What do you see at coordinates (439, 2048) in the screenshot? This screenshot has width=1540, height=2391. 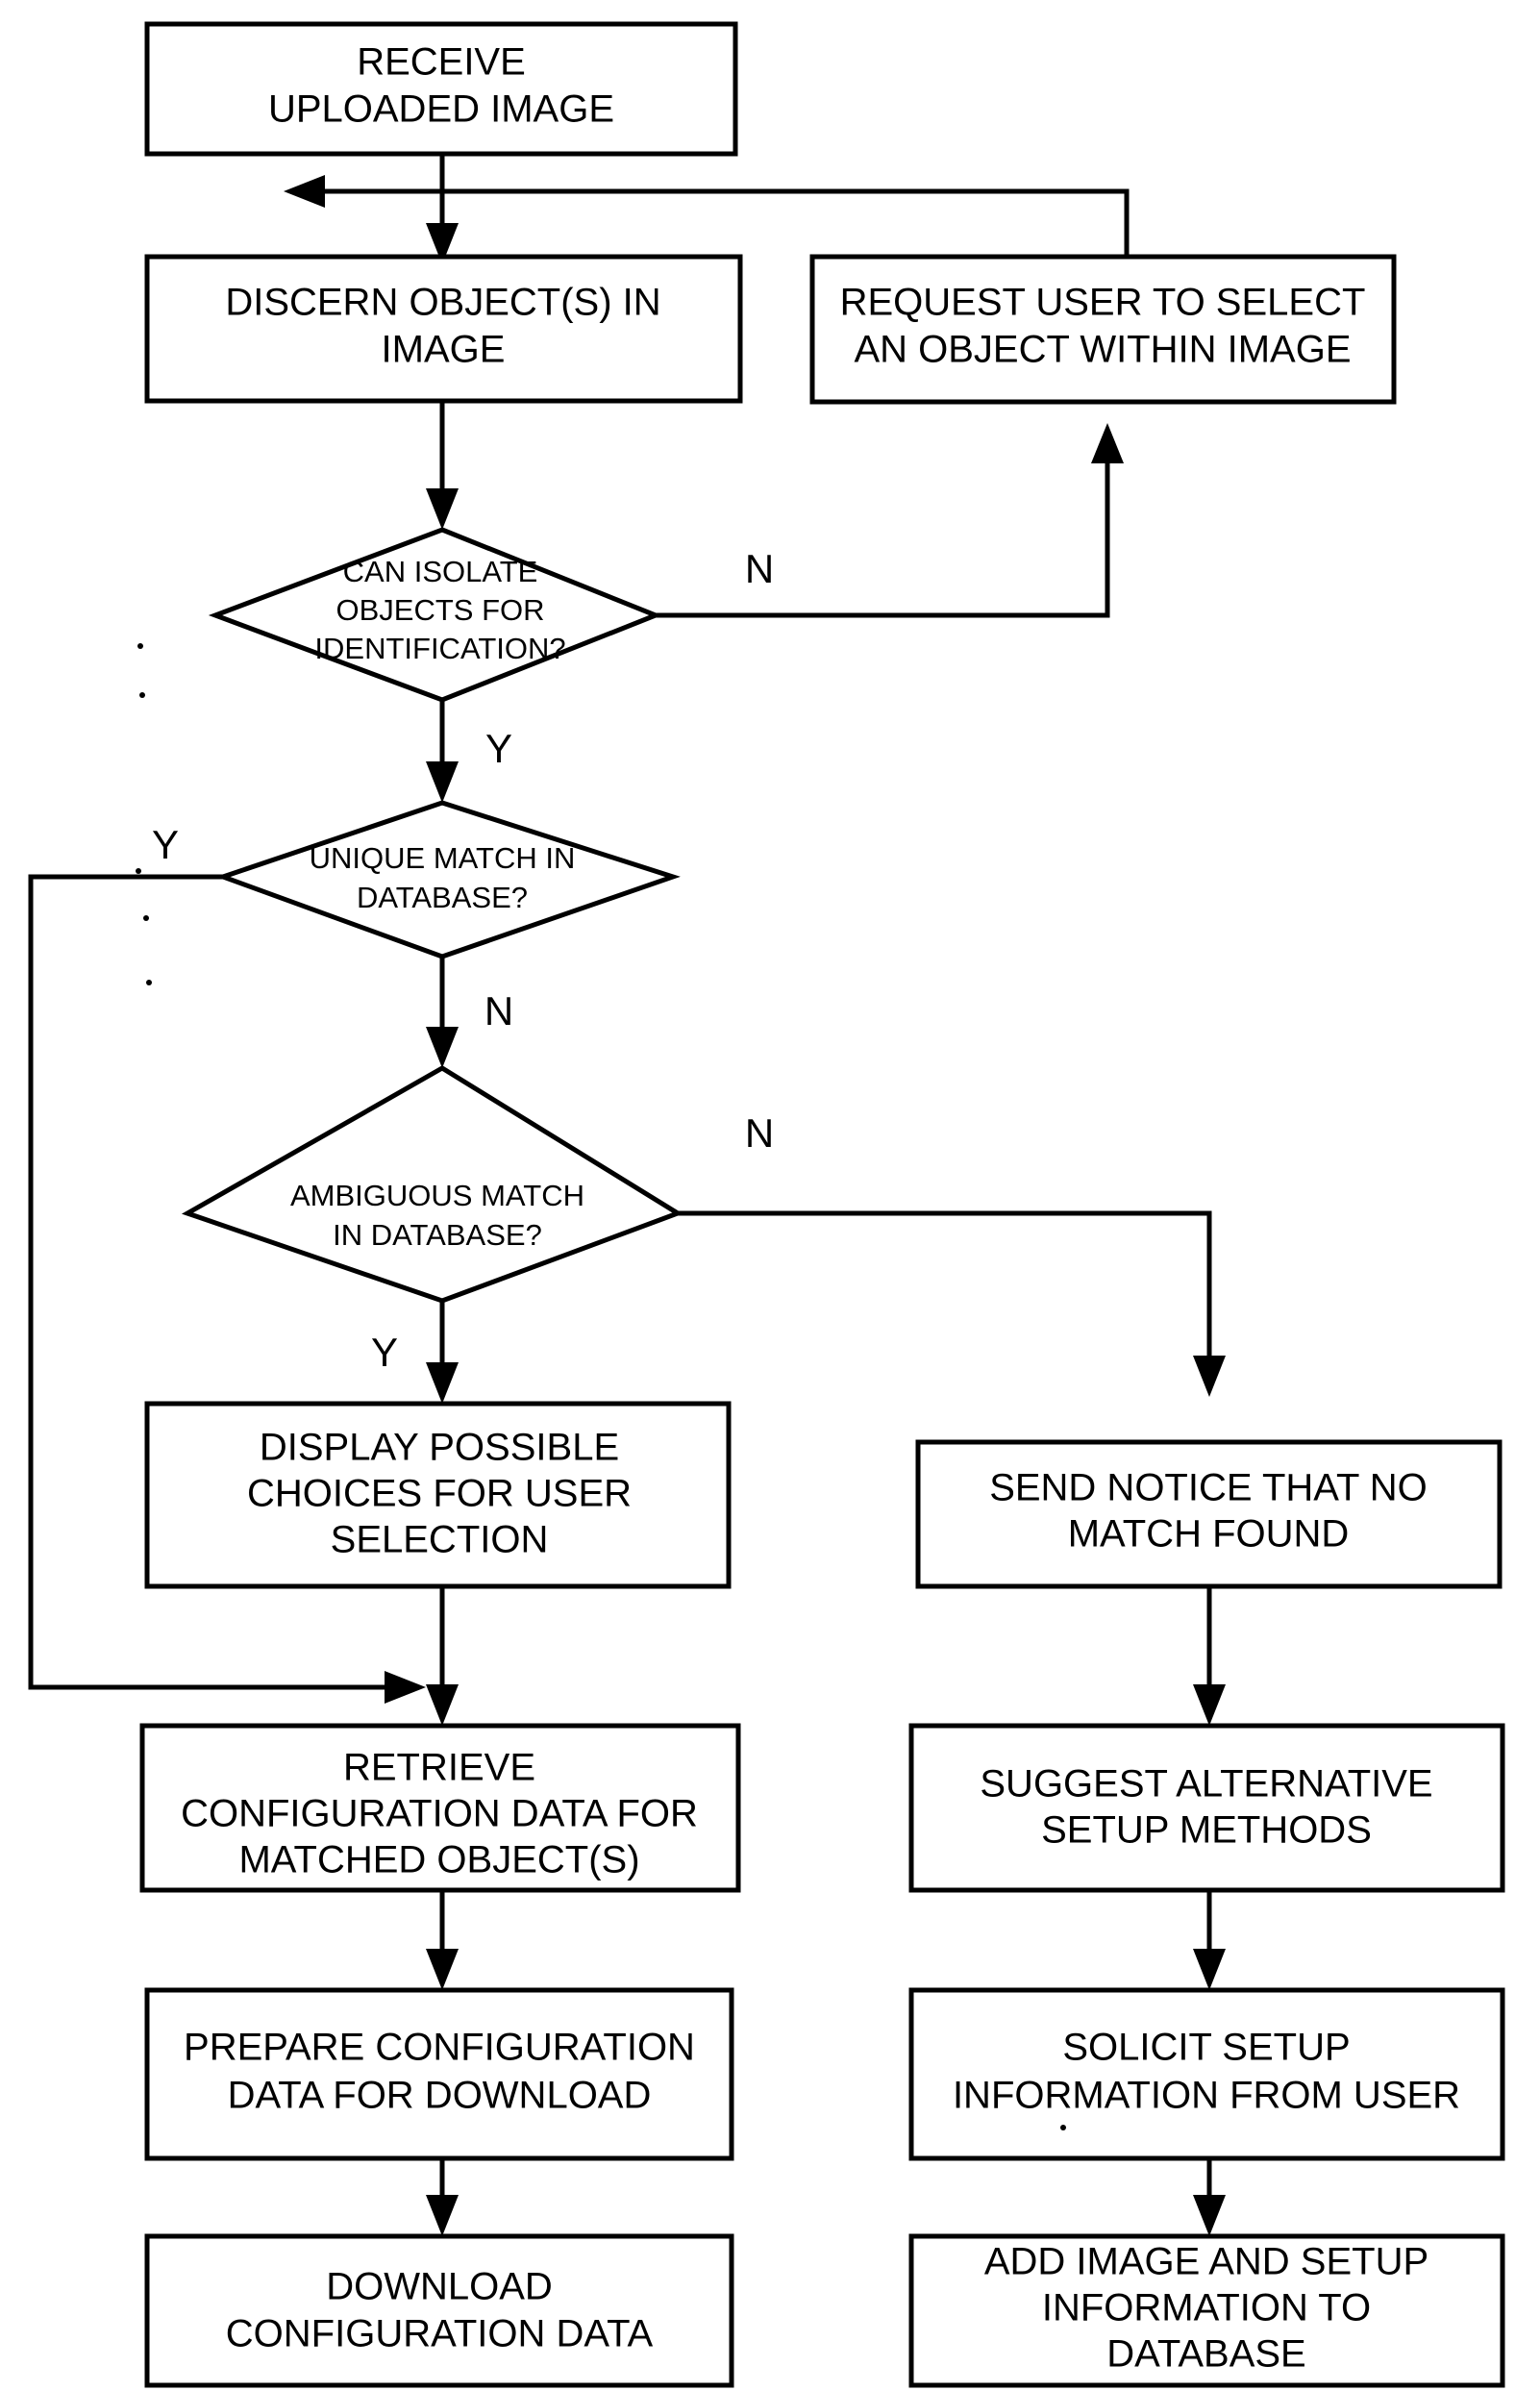 I see `node-label-line: PREPARE CONFIGURATION` at bounding box center [439, 2048].